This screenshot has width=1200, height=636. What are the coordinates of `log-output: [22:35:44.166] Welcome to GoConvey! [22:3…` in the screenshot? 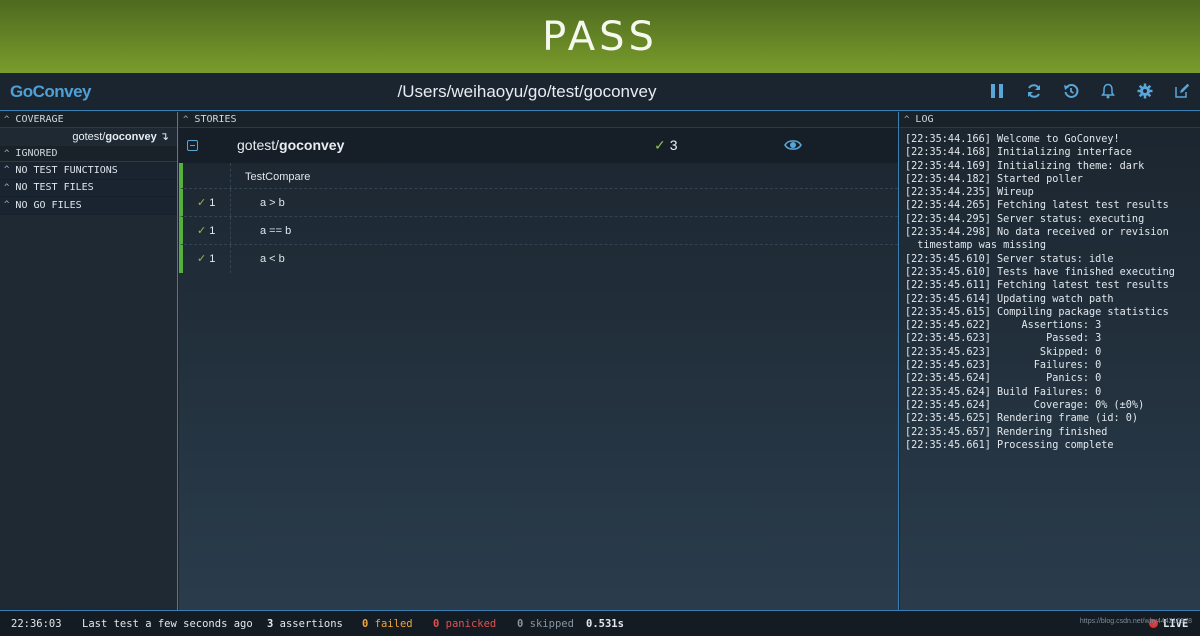 It's located at (1050, 290).